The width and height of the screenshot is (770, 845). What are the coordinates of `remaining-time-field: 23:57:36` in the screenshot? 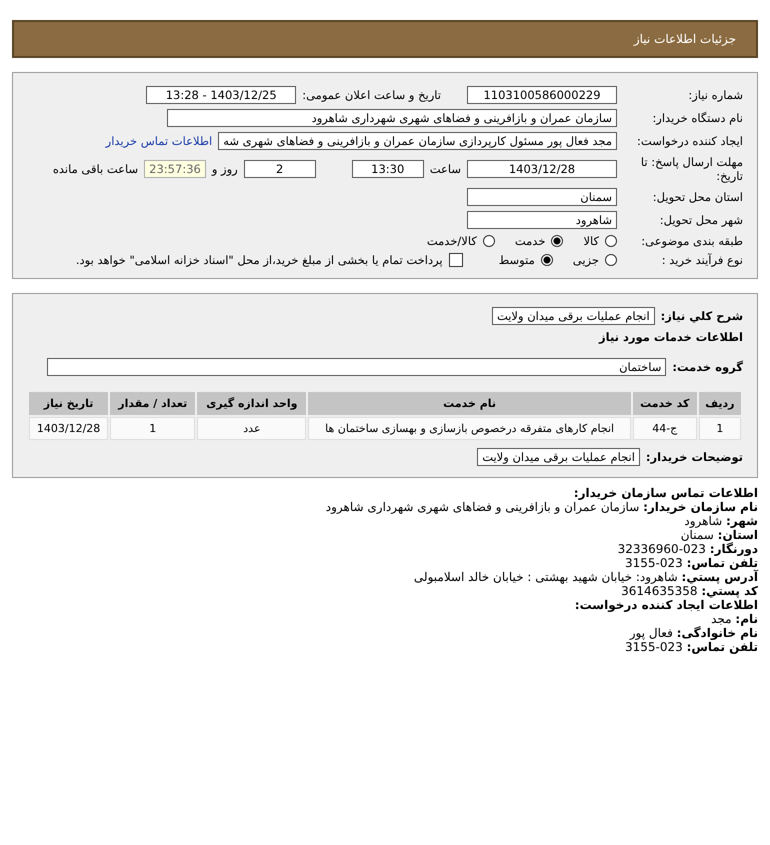 It's located at (175, 169).